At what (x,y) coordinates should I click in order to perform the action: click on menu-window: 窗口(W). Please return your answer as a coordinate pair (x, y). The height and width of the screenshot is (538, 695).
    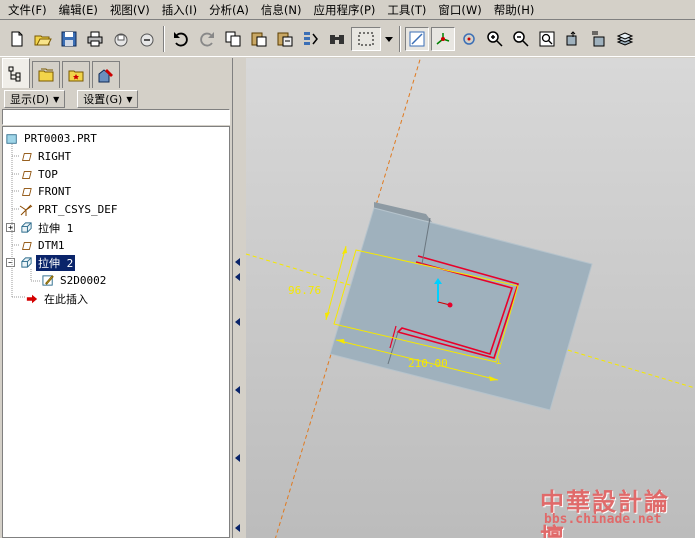
    Looking at the image, I should click on (459, 10).